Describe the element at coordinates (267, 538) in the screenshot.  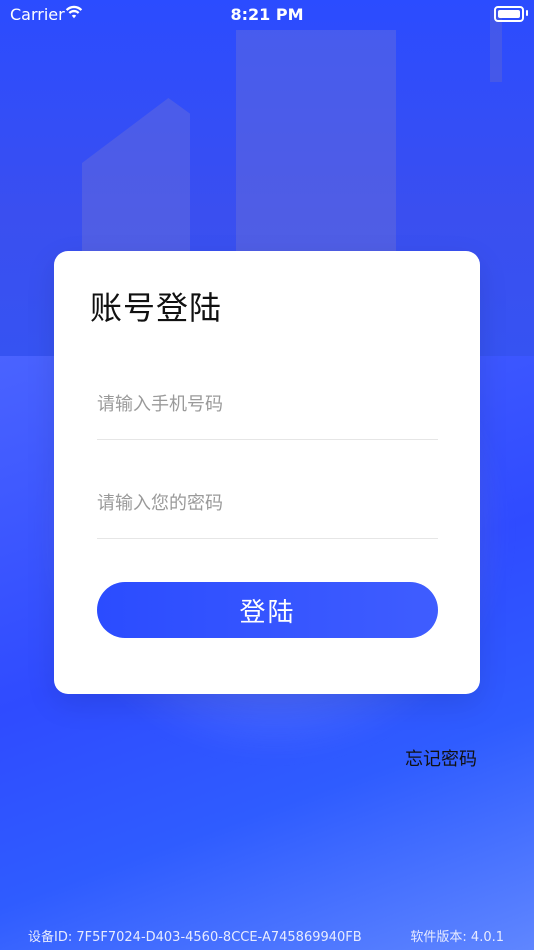
I see `password-divider` at that location.